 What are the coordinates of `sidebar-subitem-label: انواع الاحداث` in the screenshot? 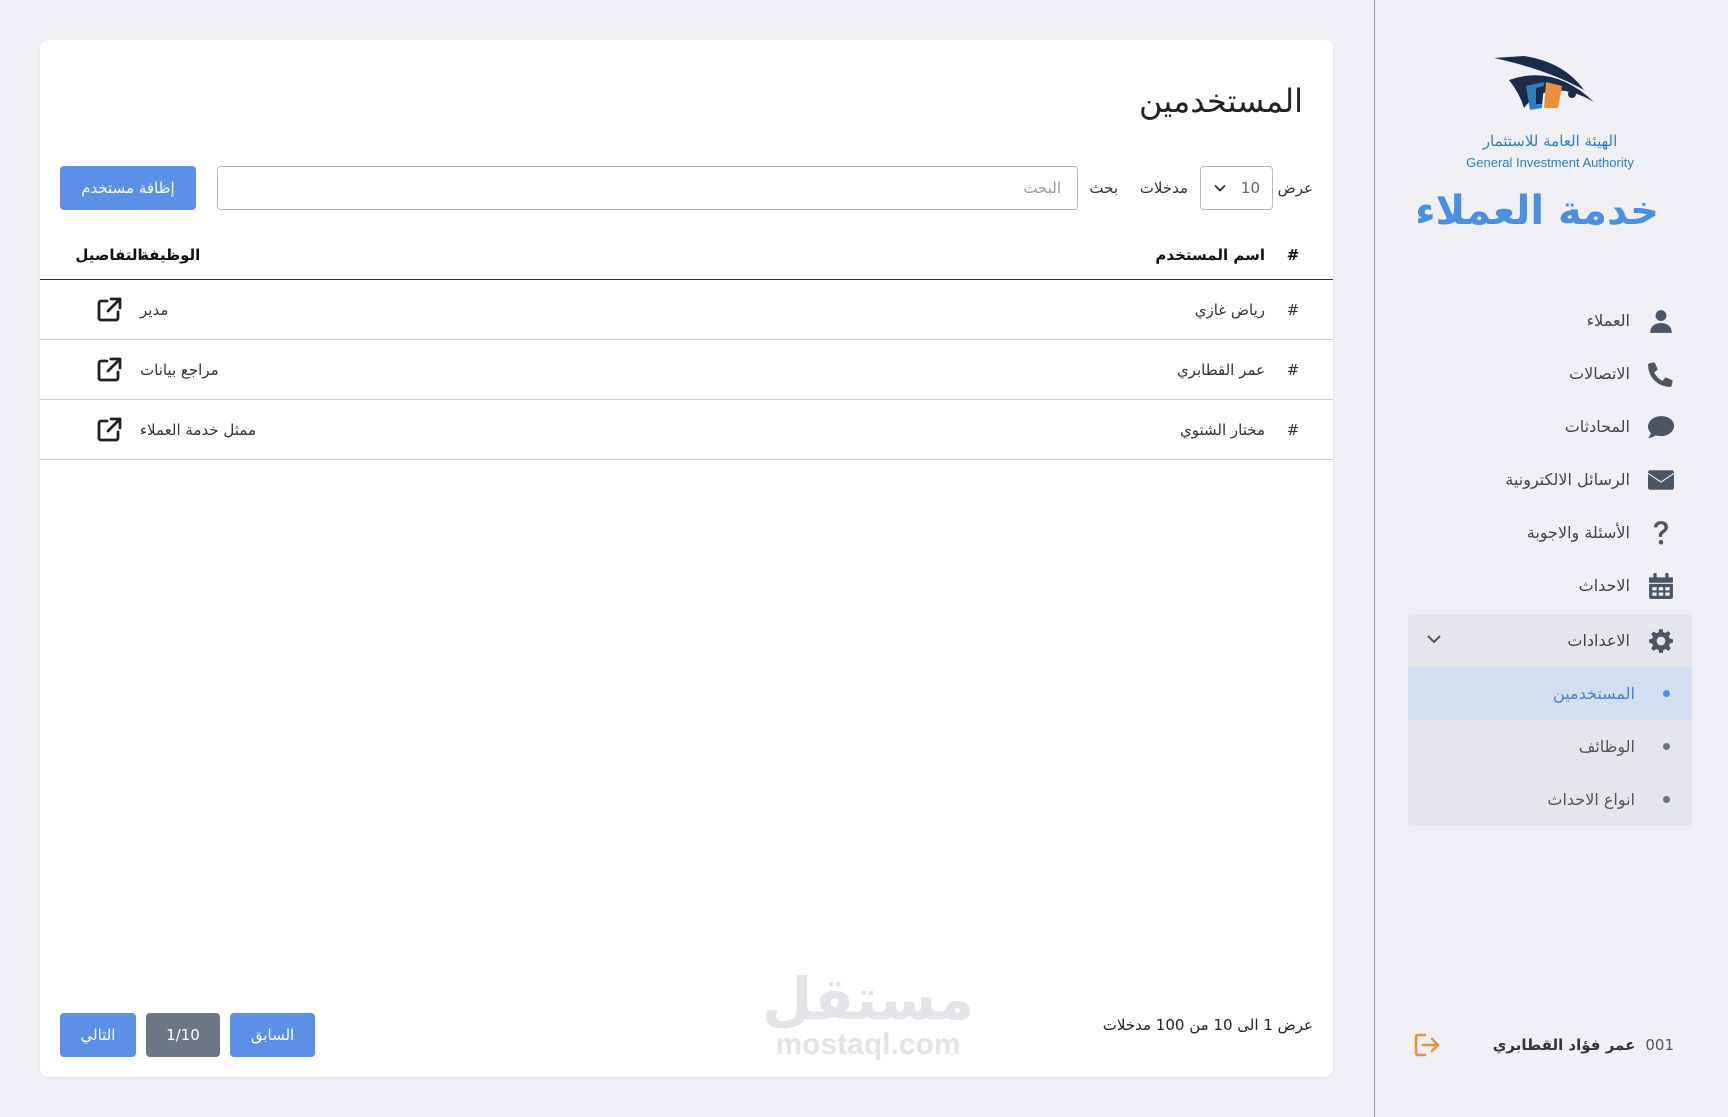 It's located at (1591, 799).